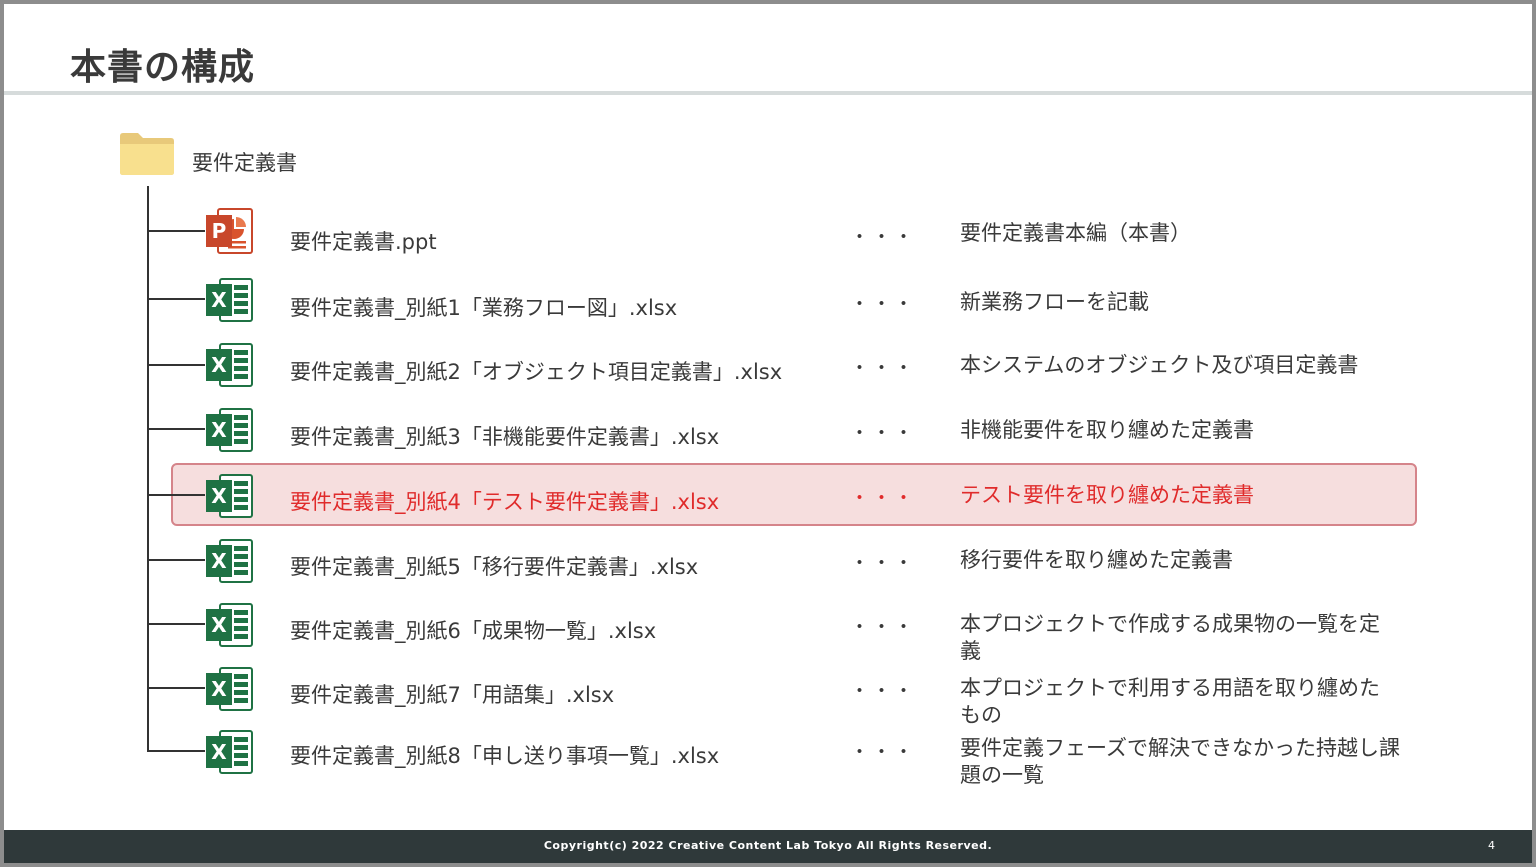  I want to click on file-name: 要件定義書_別紙4「テスト要件定義書」.xlsx, so click(505, 502).